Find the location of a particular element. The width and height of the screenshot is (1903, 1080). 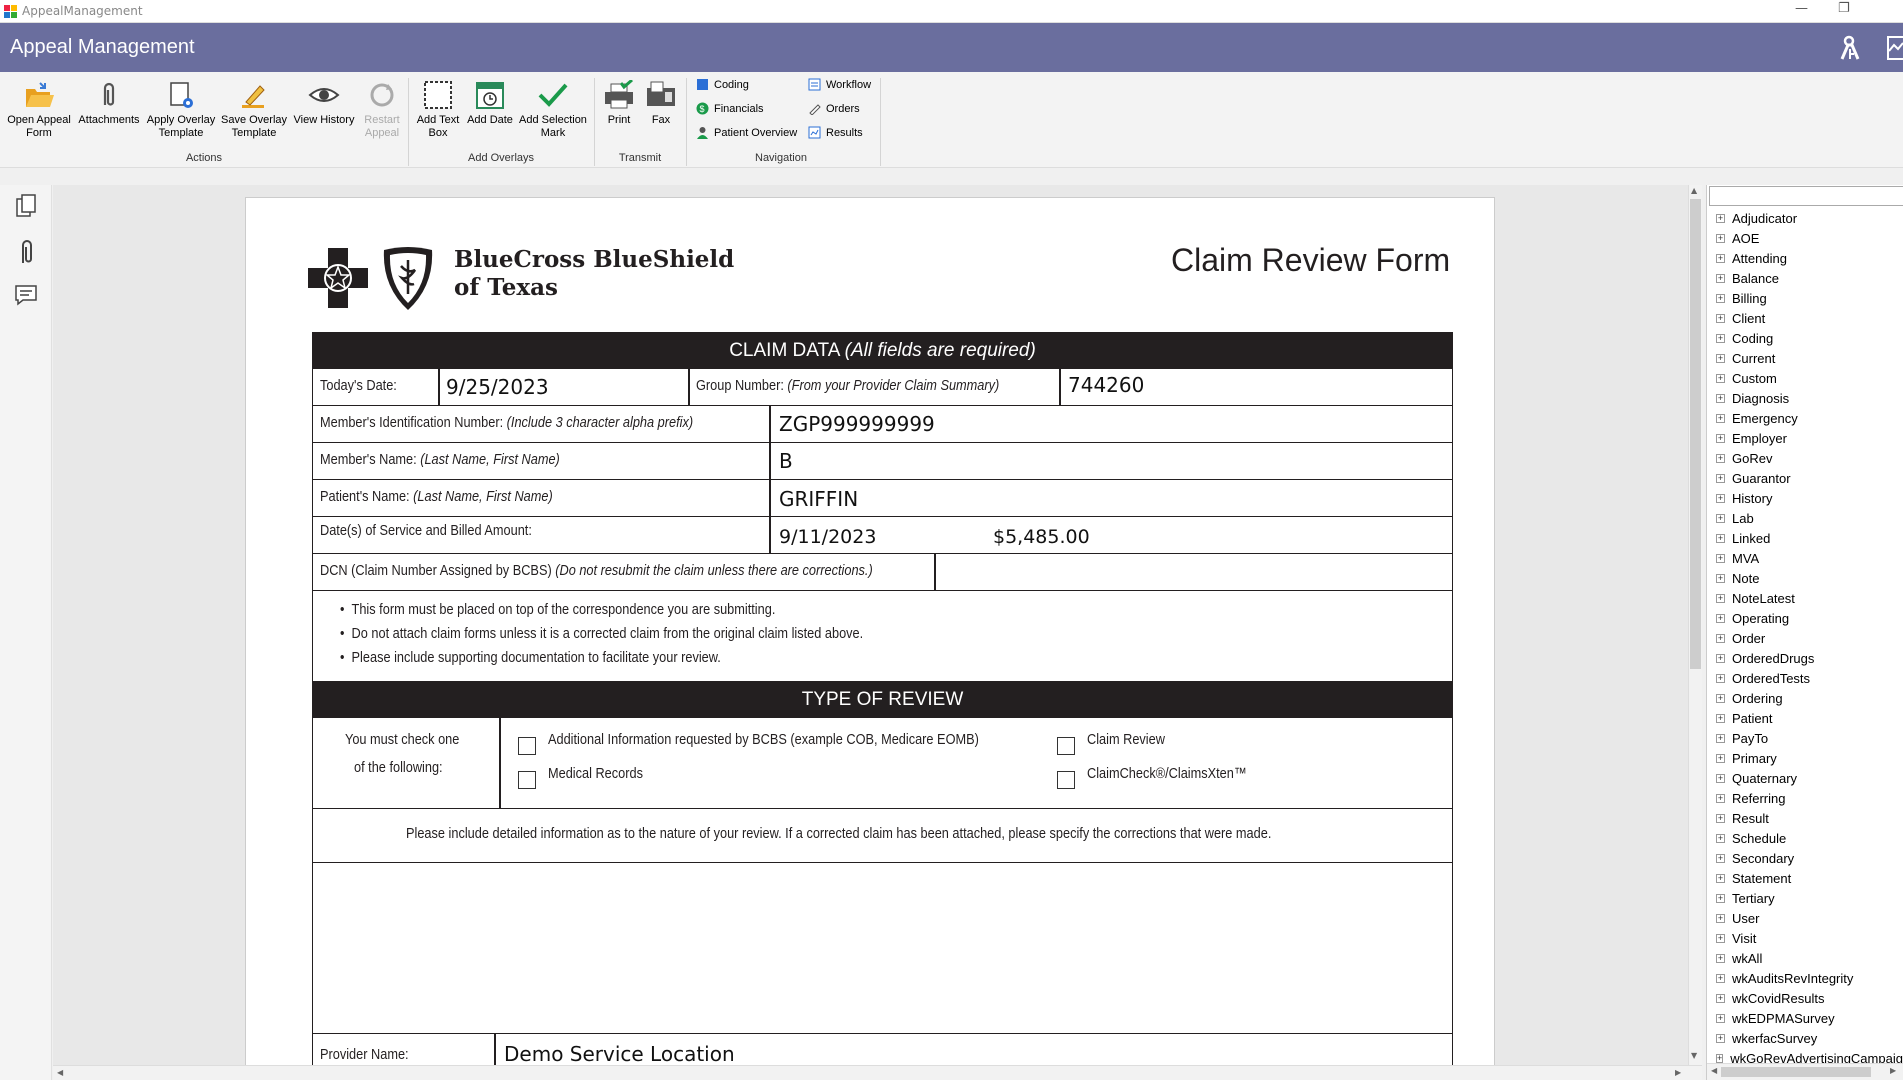

minimize-icon: — is located at coordinates (1801, 8).